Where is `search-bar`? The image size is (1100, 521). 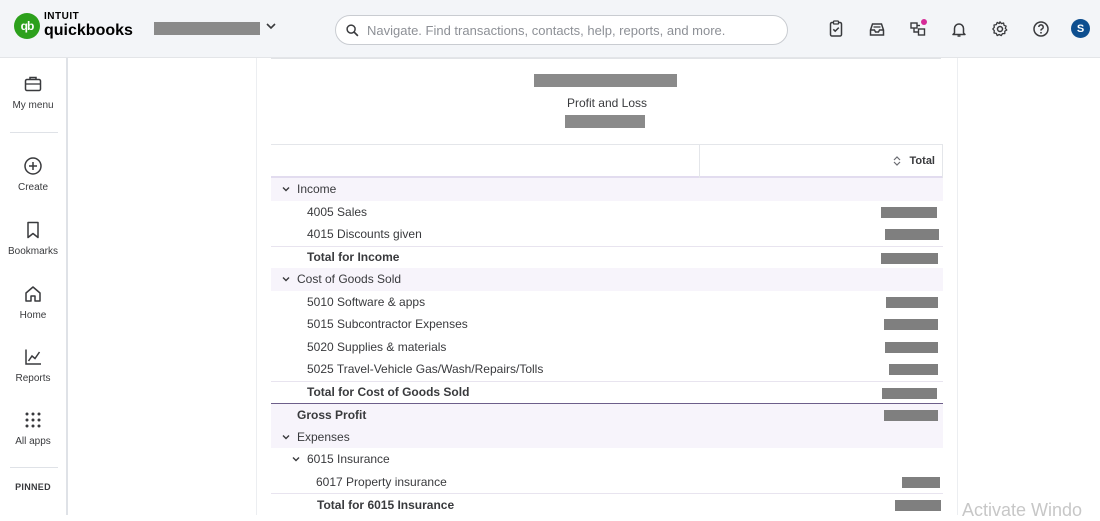
search-bar is located at coordinates (561, 30).